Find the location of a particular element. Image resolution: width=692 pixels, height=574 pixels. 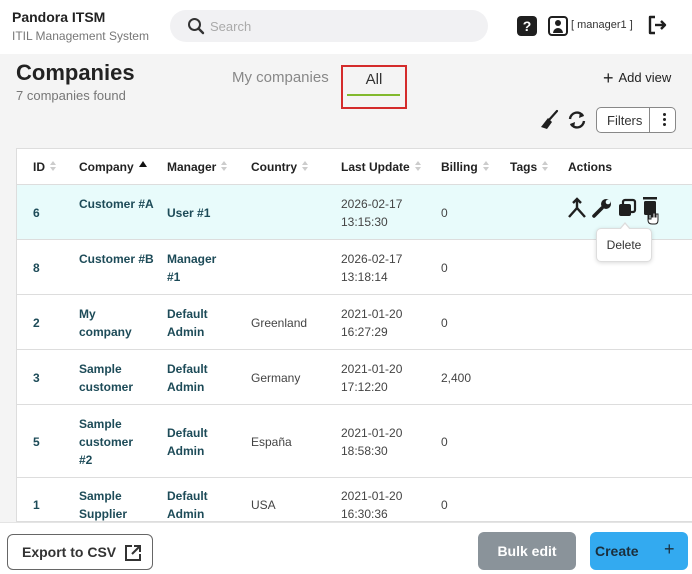

copy-icon is located at coordinates (627, 208).